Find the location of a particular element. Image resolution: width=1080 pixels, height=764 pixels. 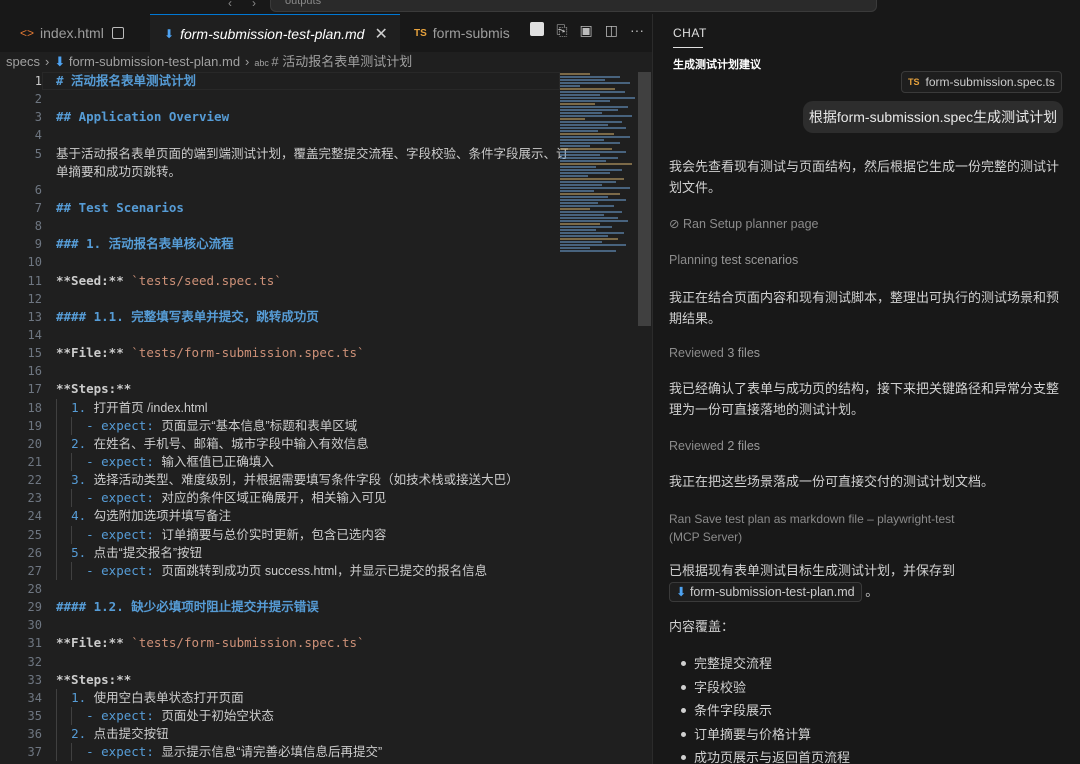

line-number: 30 is located at coordinates (34, 625).